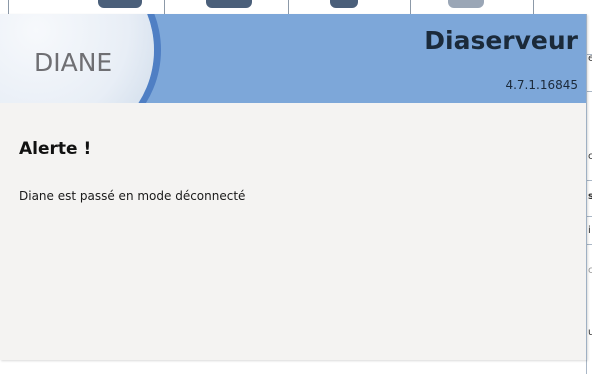 Image resolution: width=592 pixels, height=374 pixels. Describe the element at coordinates (590, 58) in the screenshot. I see `panel-text: e` at that location.